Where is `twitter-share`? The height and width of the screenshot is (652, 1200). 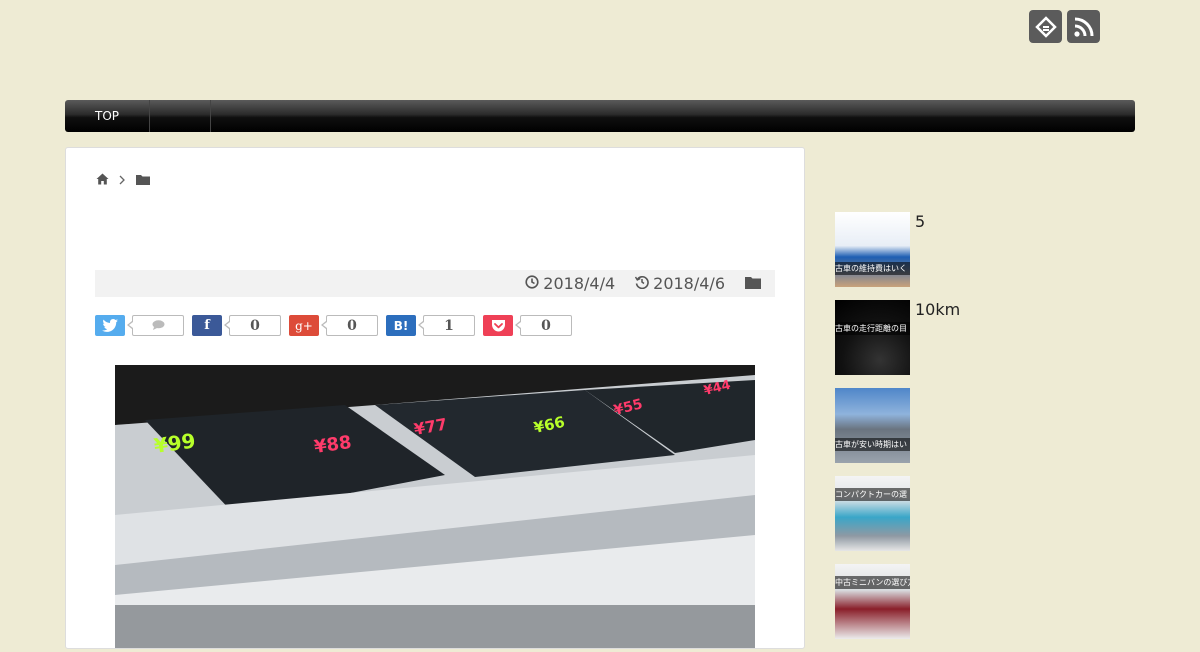
twitter-share is located at coordinates (139, 325).